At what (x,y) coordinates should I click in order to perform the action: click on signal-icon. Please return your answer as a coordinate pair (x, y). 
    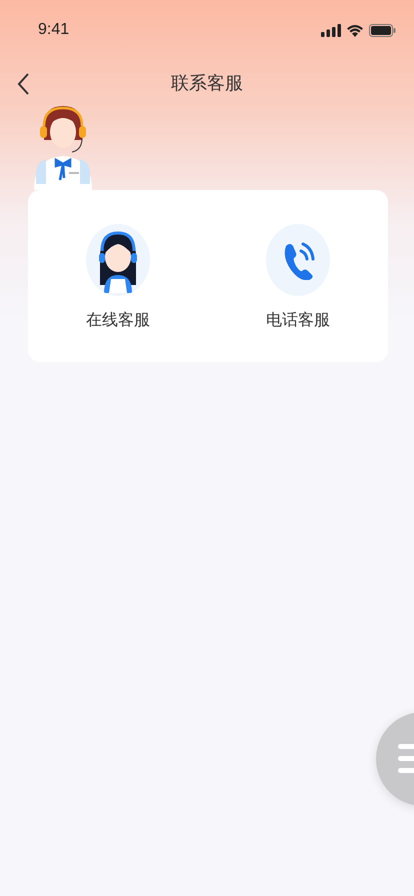
    Looking at the image, I should click on (331, 30).